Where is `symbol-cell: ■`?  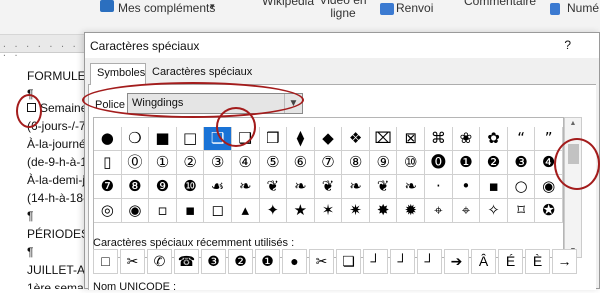 symbol-cell: ■ is located at coordinates (163, 139).